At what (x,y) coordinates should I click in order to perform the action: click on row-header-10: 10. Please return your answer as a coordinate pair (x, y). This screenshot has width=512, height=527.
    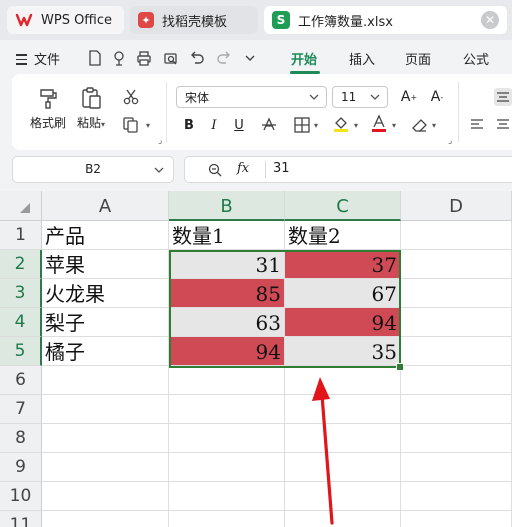
    Looking at the image, I should click on (21, 496).